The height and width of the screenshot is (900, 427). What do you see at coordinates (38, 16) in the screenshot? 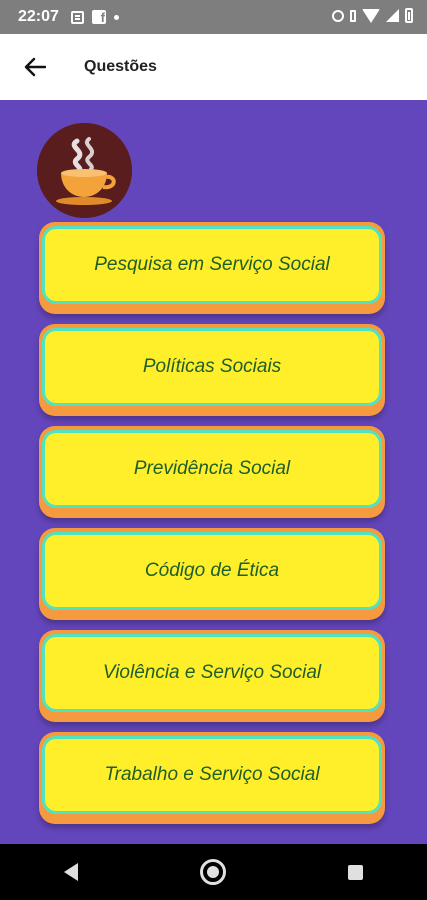
I see `status-time: 22:07` at bounding box center [38, 16].